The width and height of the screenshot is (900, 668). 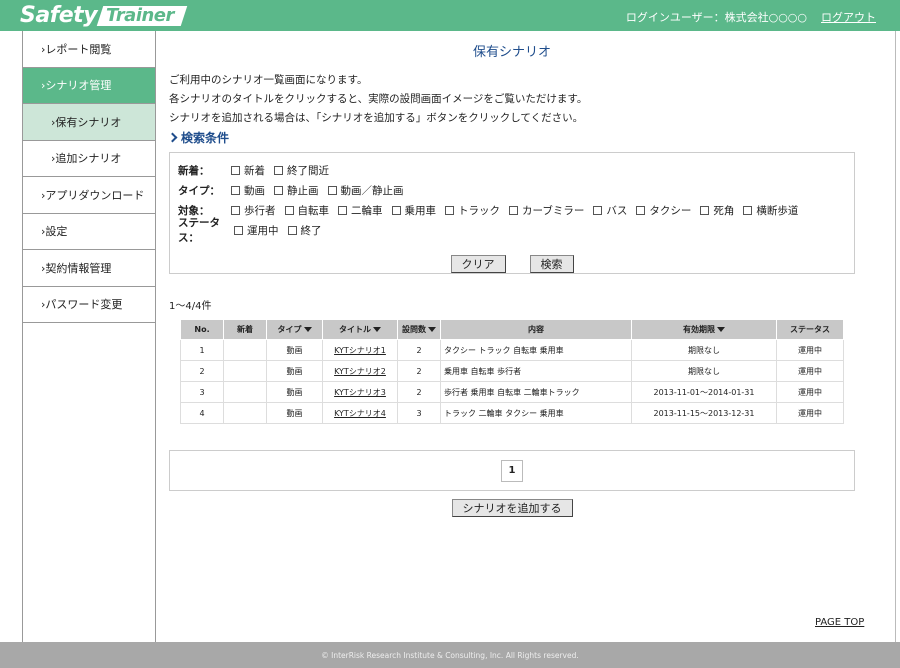 I want to click on cell-type: 動画, so click(x=294, y=413).